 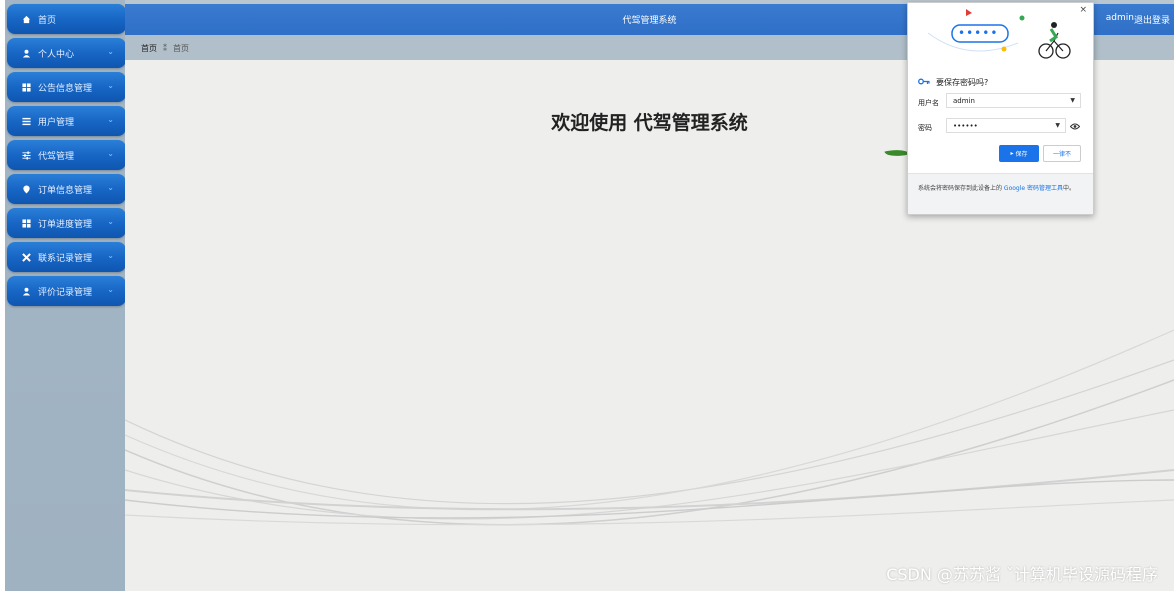 I want to click on sliders-icon, so click(x=26, y=155).